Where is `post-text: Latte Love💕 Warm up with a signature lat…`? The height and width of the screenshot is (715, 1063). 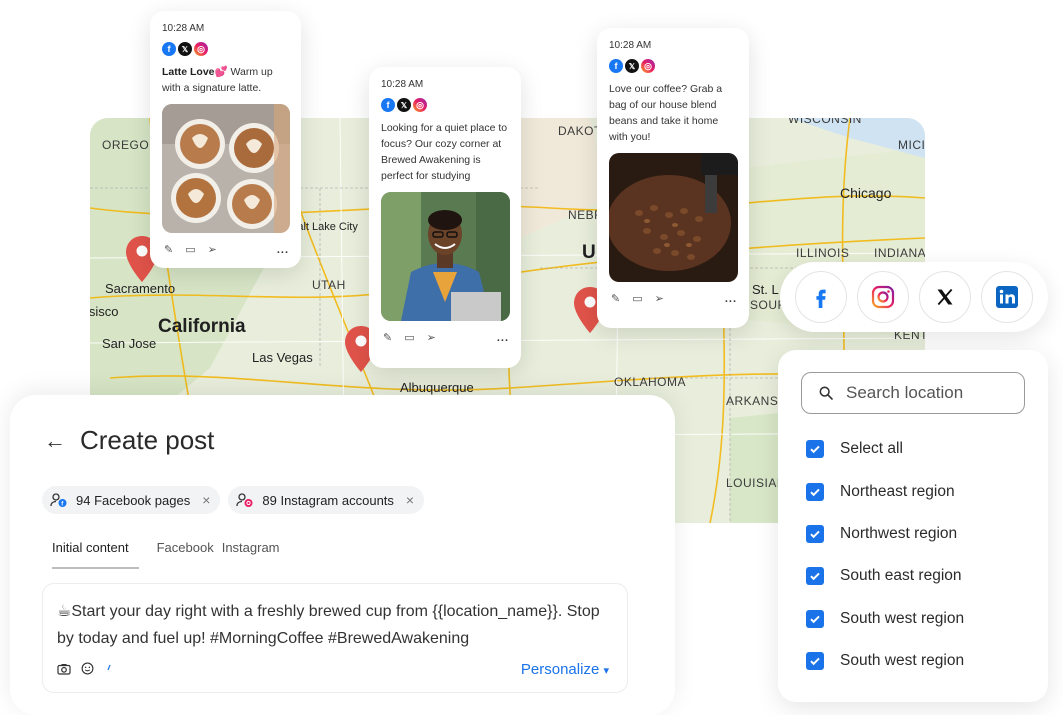
post-text: Latte Love💕 Warm up with a signature lat… is located at coordinates (225, 80).